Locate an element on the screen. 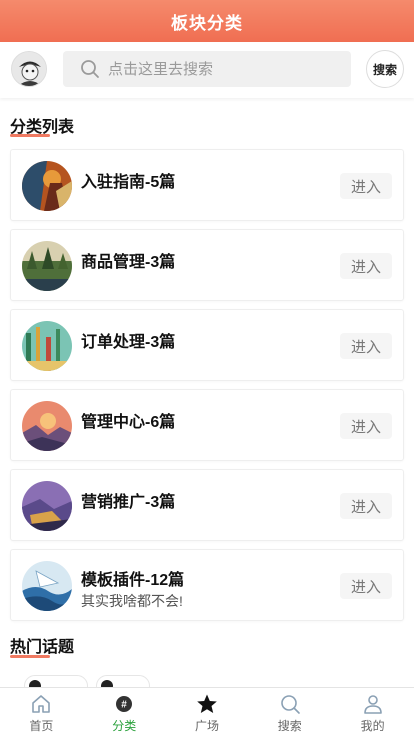 This screenshot has height=736, width=414. search-field is located at coordinates (207, 69).